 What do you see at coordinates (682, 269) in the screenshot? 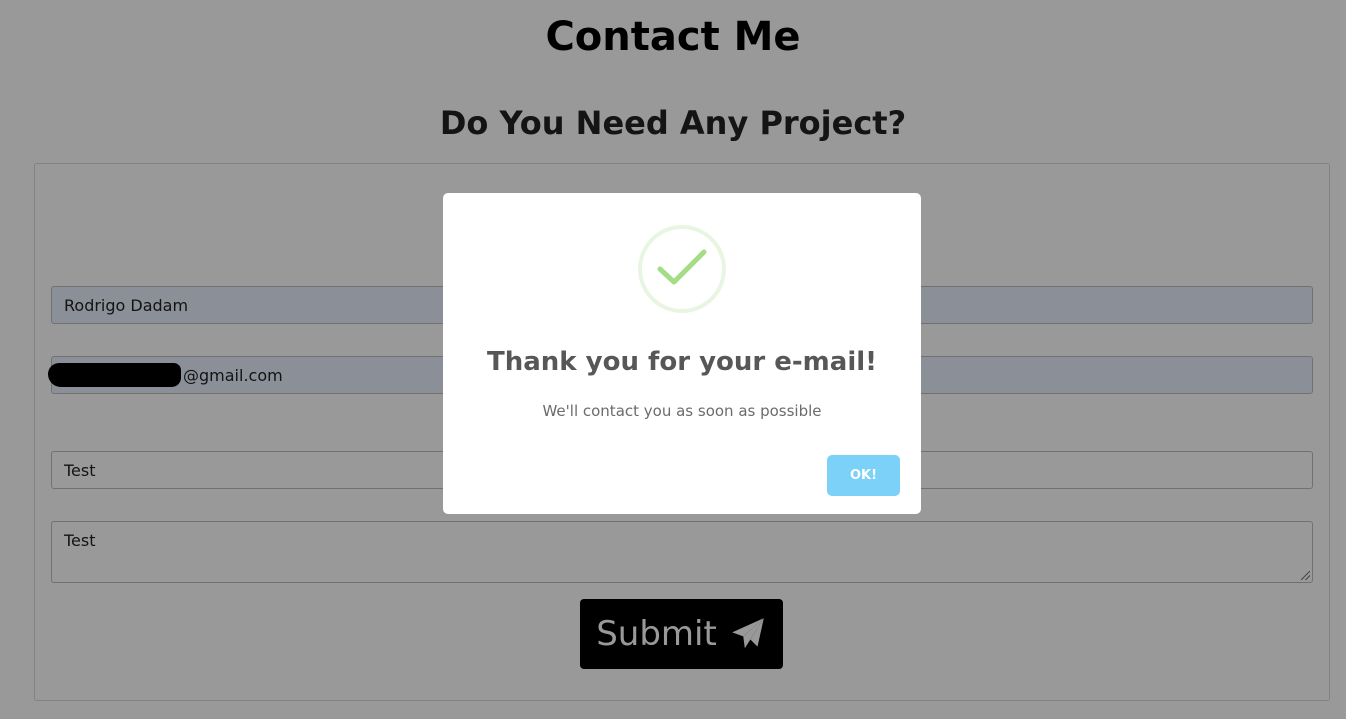
I see `success-check-icon` at bounding box center [682, 269].